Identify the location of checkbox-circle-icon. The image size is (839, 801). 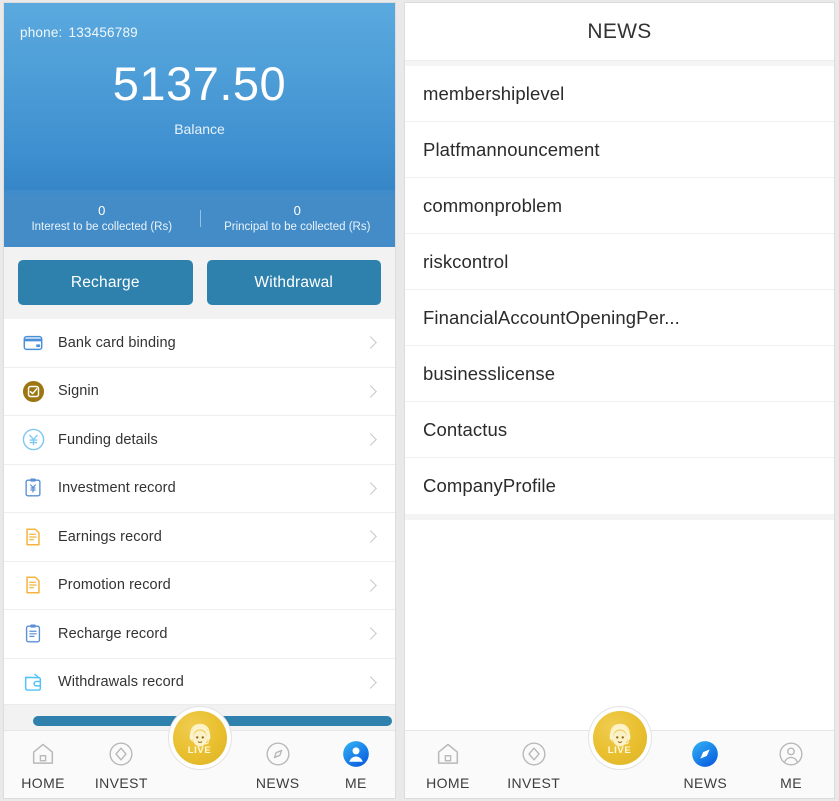
(33, 391).